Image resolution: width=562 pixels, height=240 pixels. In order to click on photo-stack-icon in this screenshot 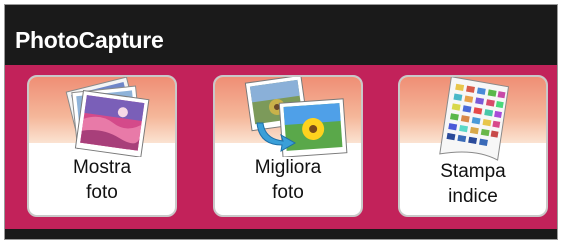, I will do `click(107, 117)`.